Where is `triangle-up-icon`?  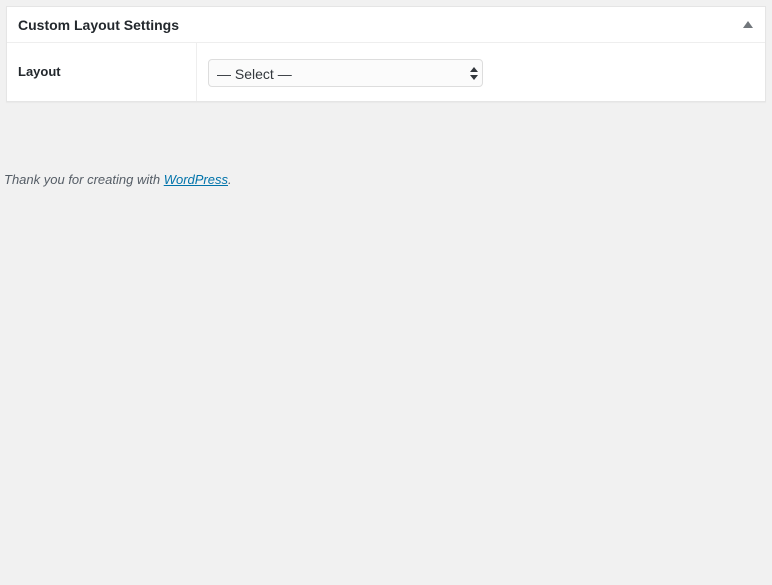
triangle-up-icon is located at coordinates (748, 24).